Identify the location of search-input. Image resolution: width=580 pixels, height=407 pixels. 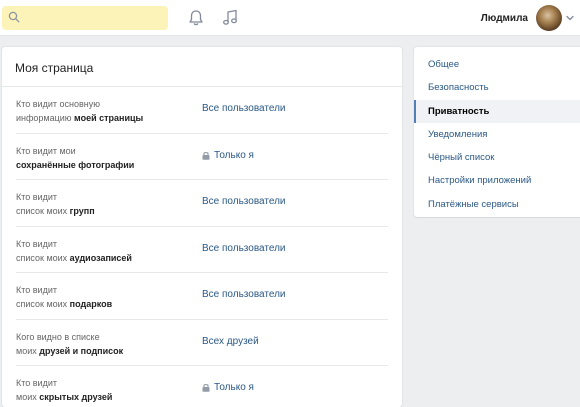
(93, 18).